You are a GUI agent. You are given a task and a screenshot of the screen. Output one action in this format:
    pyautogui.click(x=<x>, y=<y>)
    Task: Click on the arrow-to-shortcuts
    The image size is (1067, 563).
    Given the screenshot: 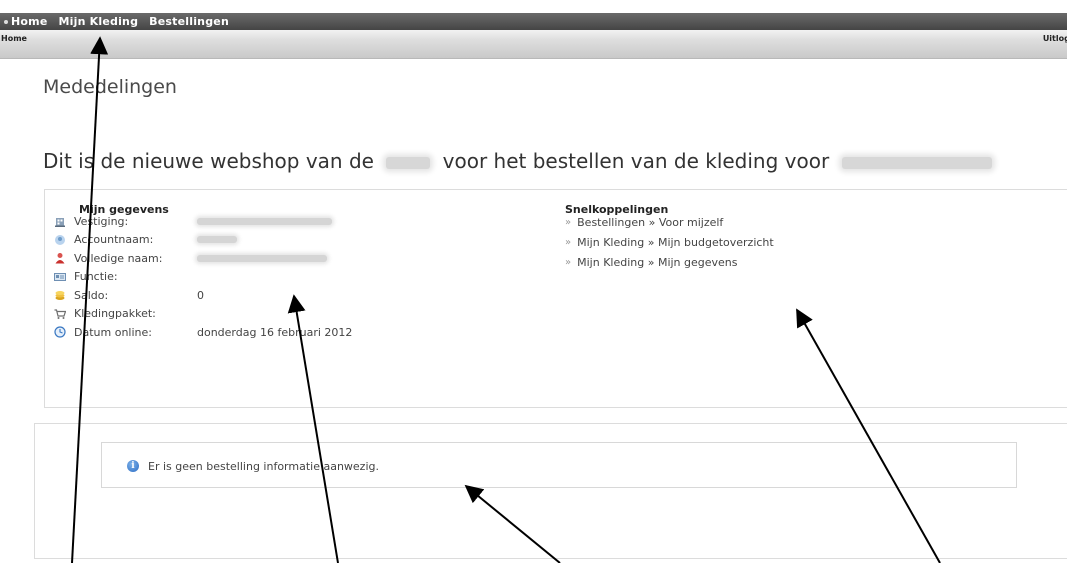 What is the action you would take?
    pyautogui.click(x=868, y=435)
    